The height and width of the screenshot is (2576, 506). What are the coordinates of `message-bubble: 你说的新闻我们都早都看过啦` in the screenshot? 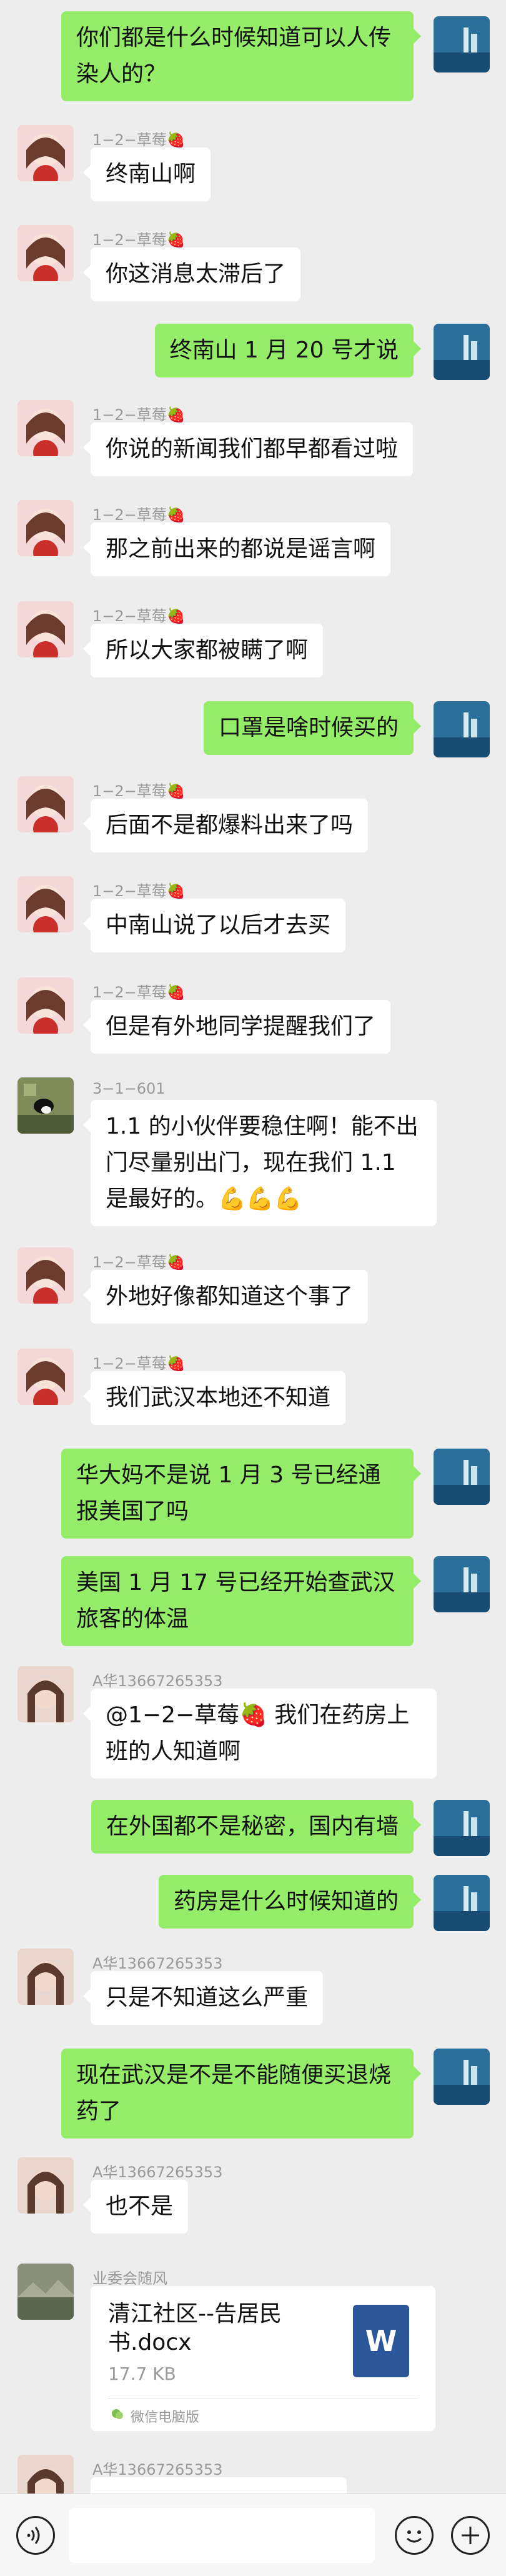 It's located at (248, 449).